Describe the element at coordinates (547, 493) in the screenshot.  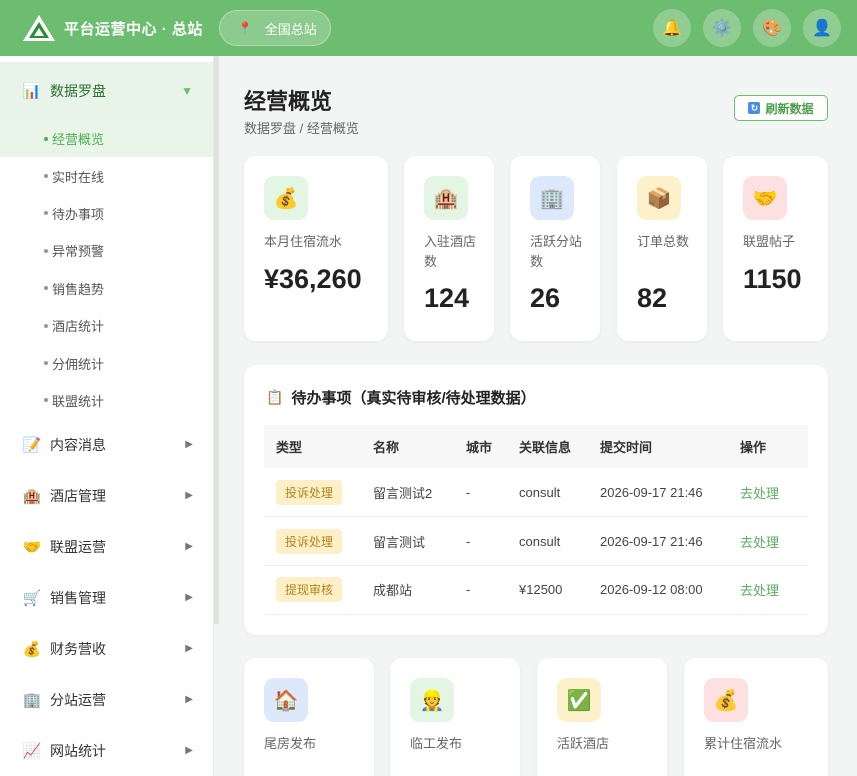
I see `row-info: consult` at that location.